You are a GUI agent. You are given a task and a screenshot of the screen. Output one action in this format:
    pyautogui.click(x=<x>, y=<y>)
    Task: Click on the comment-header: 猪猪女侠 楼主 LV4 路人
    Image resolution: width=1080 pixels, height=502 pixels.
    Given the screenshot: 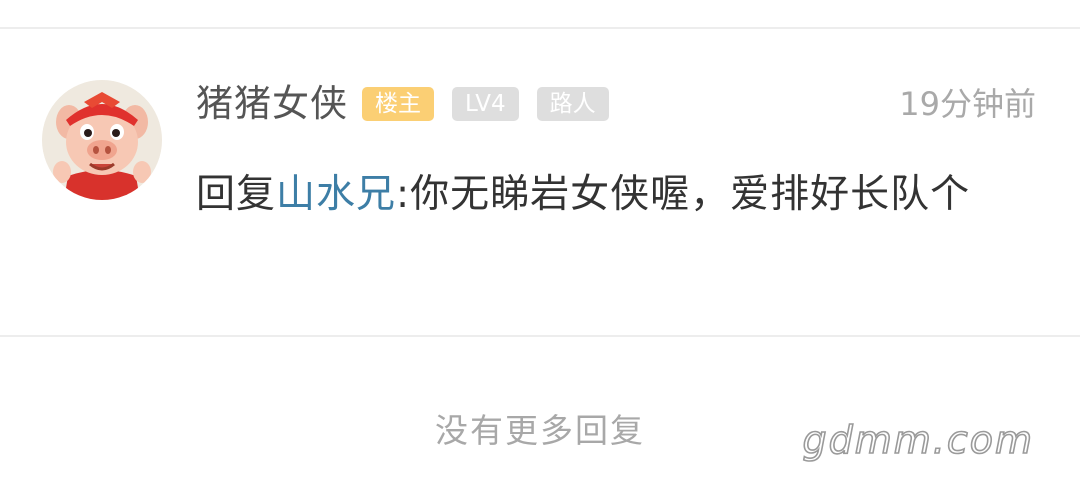 What is the action you would take?
    pyautogui.click(x=411, y=104)
    